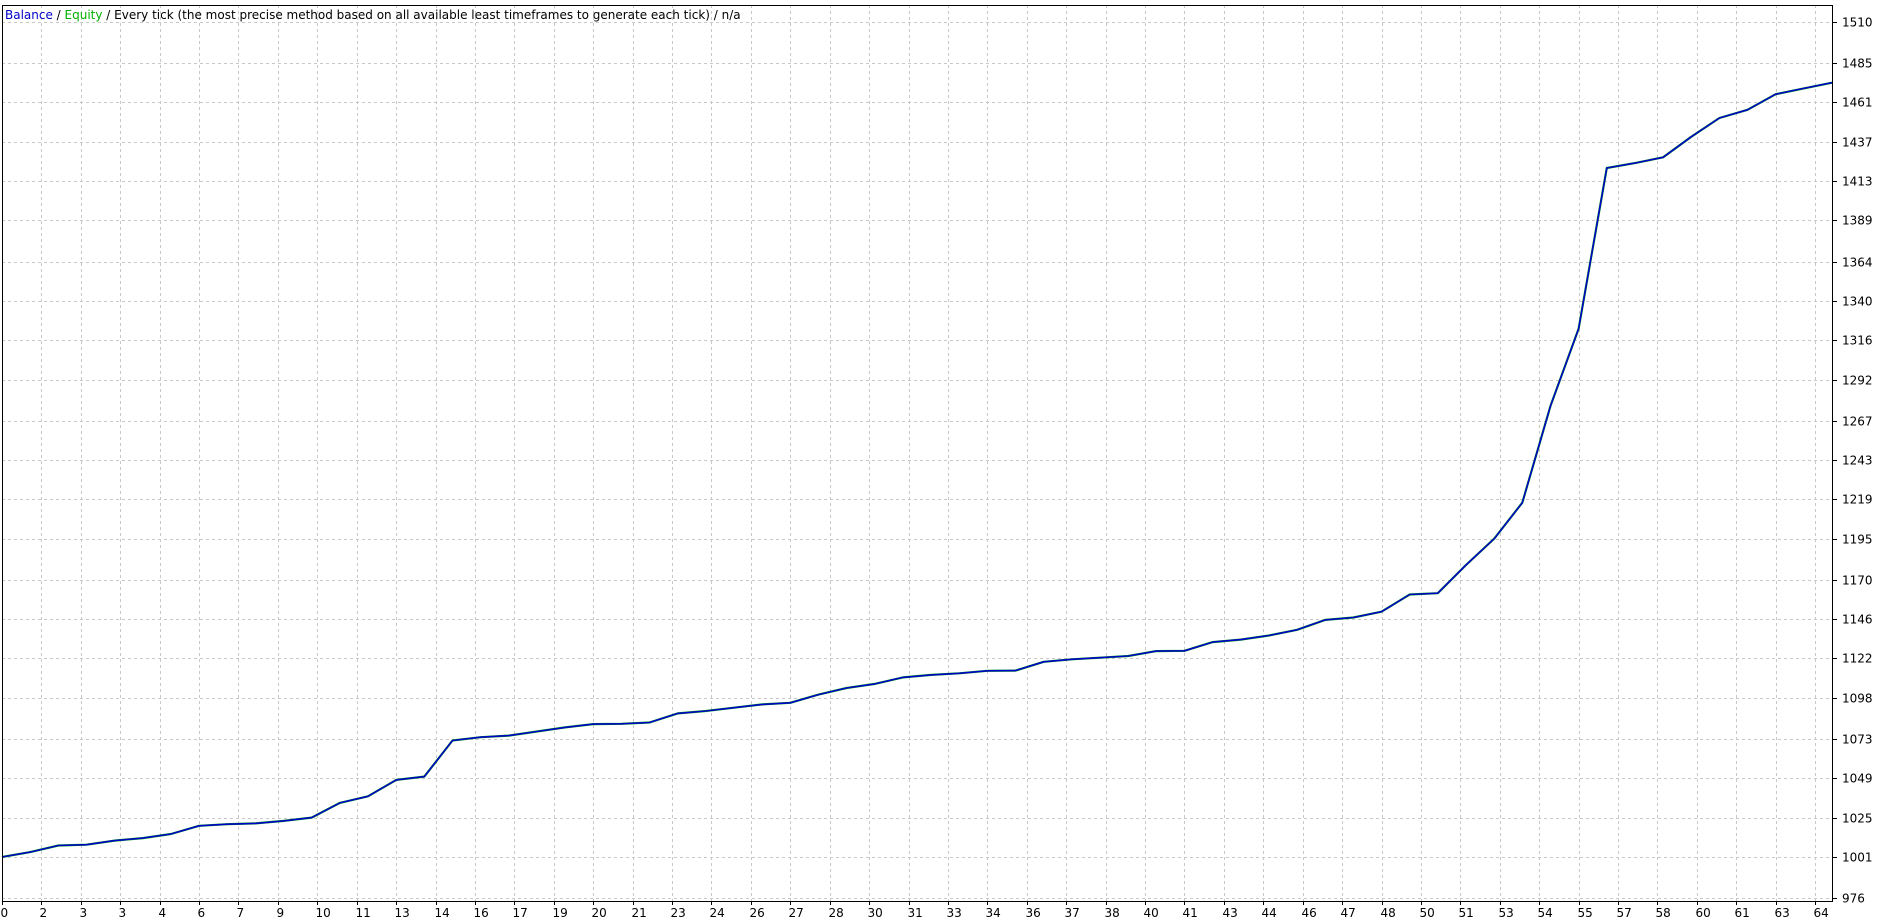 The width and height of the screenshot is (1885, 923). Describe the element at coordinates (599, 913) in the screenshot. I see `x-tick-label: 20` at that location.